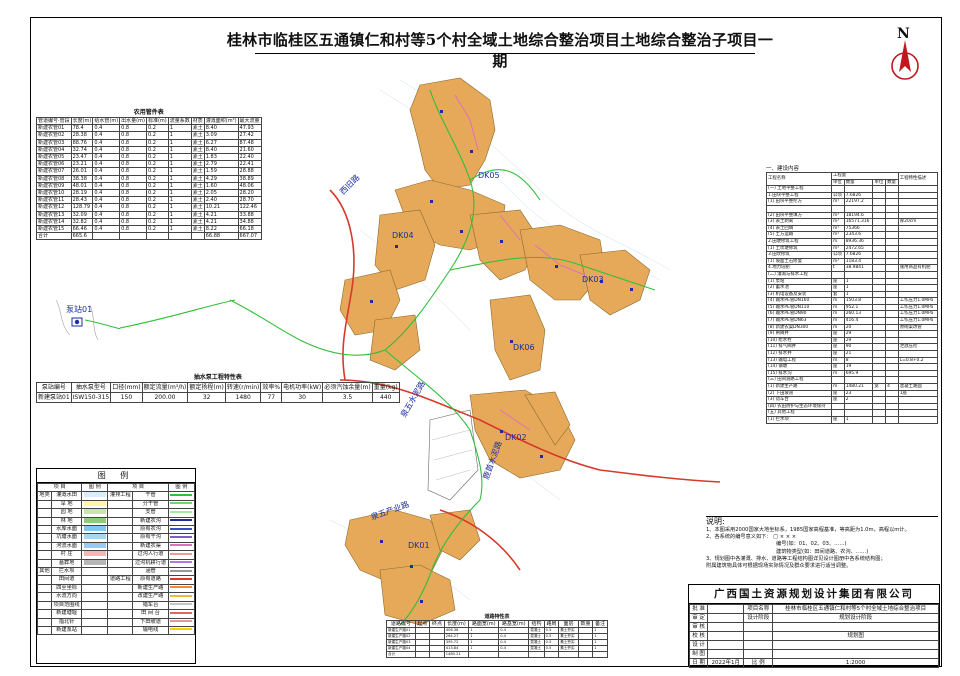  I want to click on legend-header-item-2: 项 目, so click(138, 487).